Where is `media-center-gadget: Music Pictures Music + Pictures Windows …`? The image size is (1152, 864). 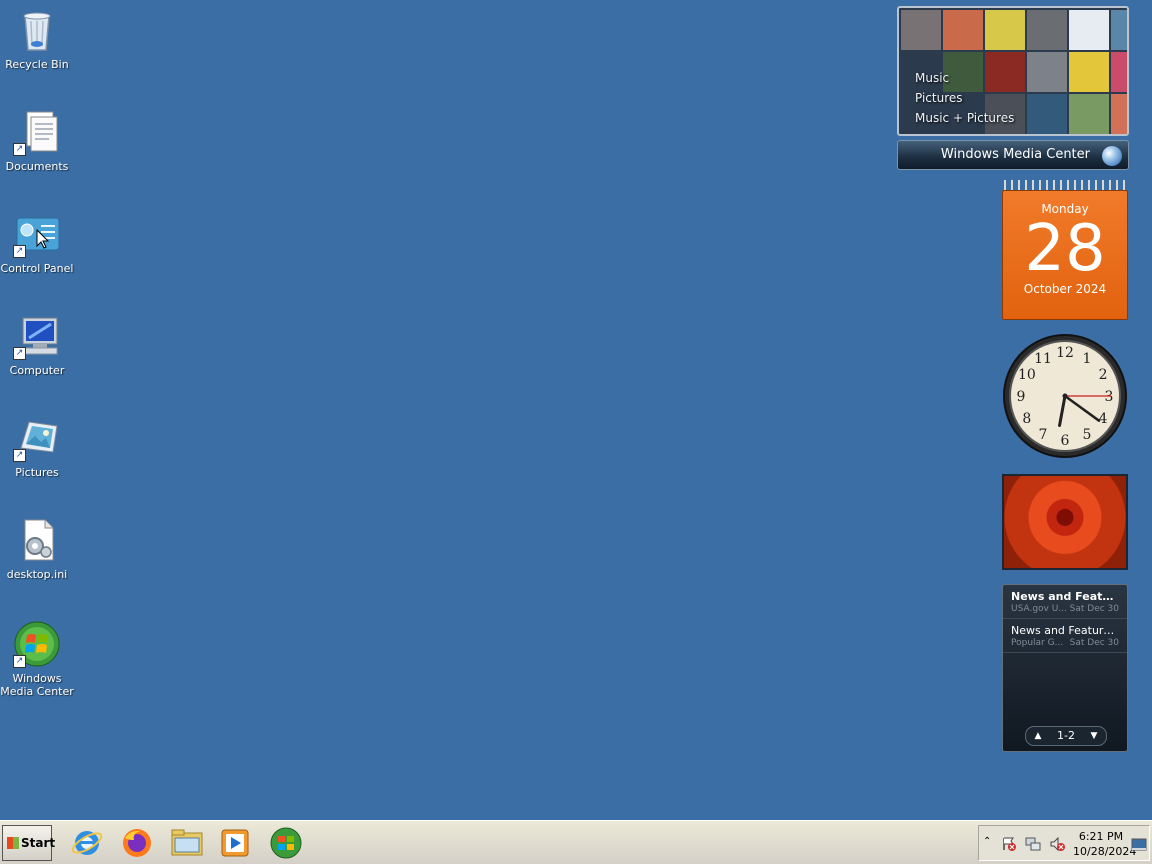 media-center-gadget: Music Pictures Music + Pictures Windows … is located at coordinates (1013, 88).